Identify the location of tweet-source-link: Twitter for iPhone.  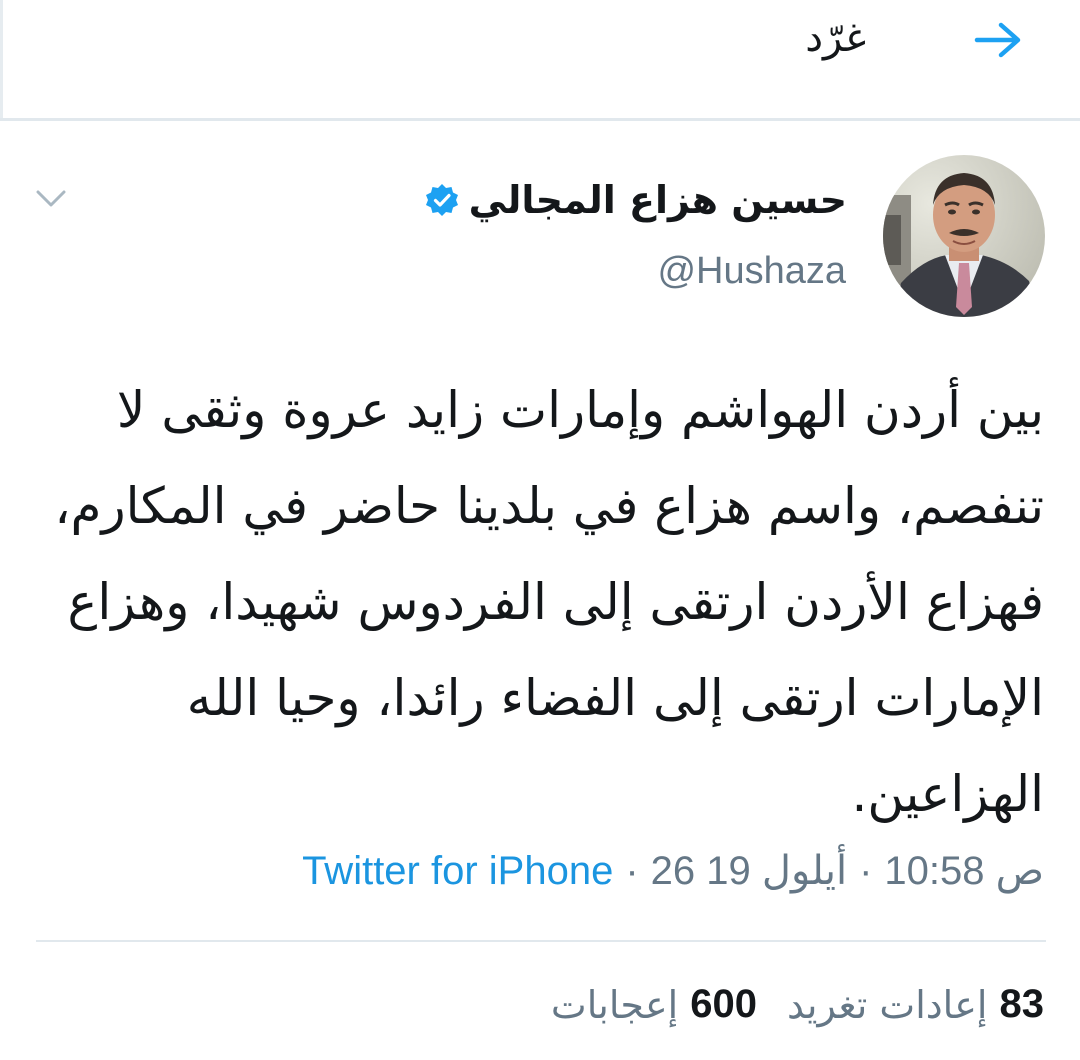
(457, 871).